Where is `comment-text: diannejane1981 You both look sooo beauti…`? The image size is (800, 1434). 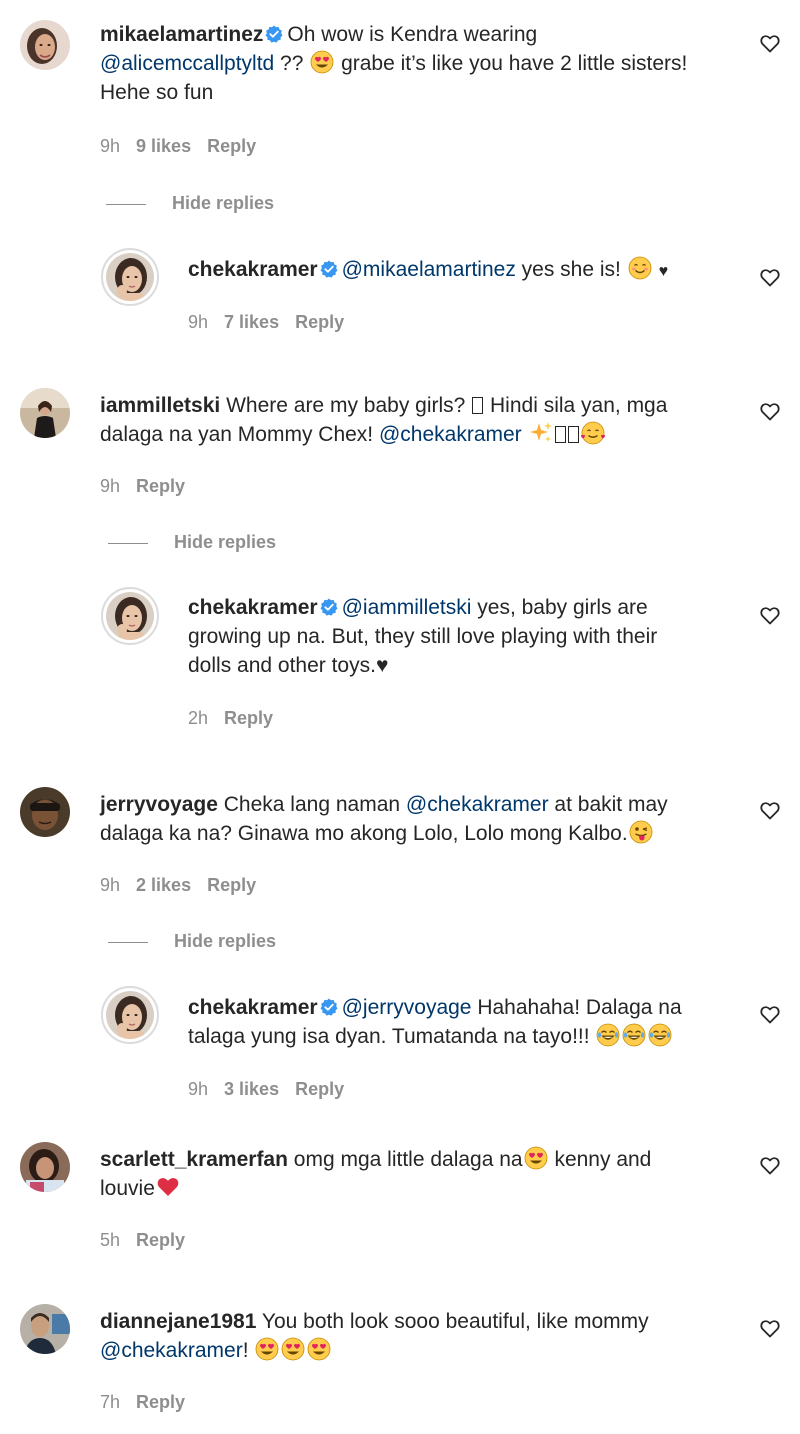 comment-text: diannejane1981 You both look sooo beauti… is located at coordinates (374, 1321).